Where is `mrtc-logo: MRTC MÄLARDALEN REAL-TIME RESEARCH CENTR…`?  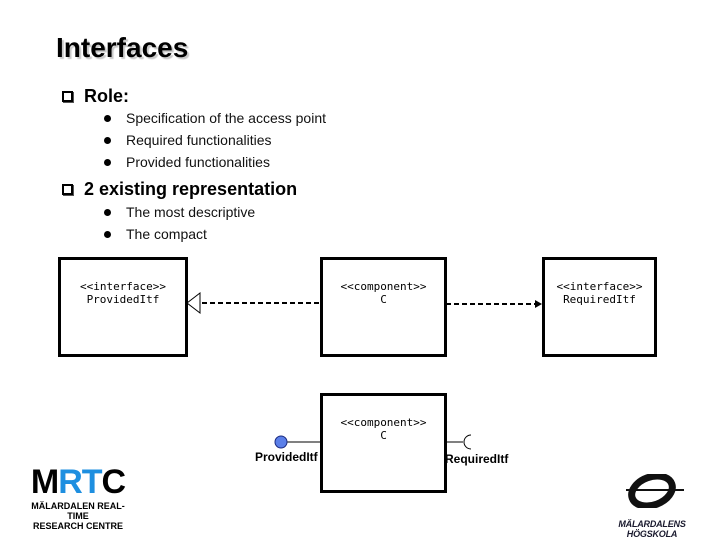 mrtc-logo: MRTC MÄLARDALEN REAL-TIME RESEARCH CENTR… is located at coordinates (78, 497).